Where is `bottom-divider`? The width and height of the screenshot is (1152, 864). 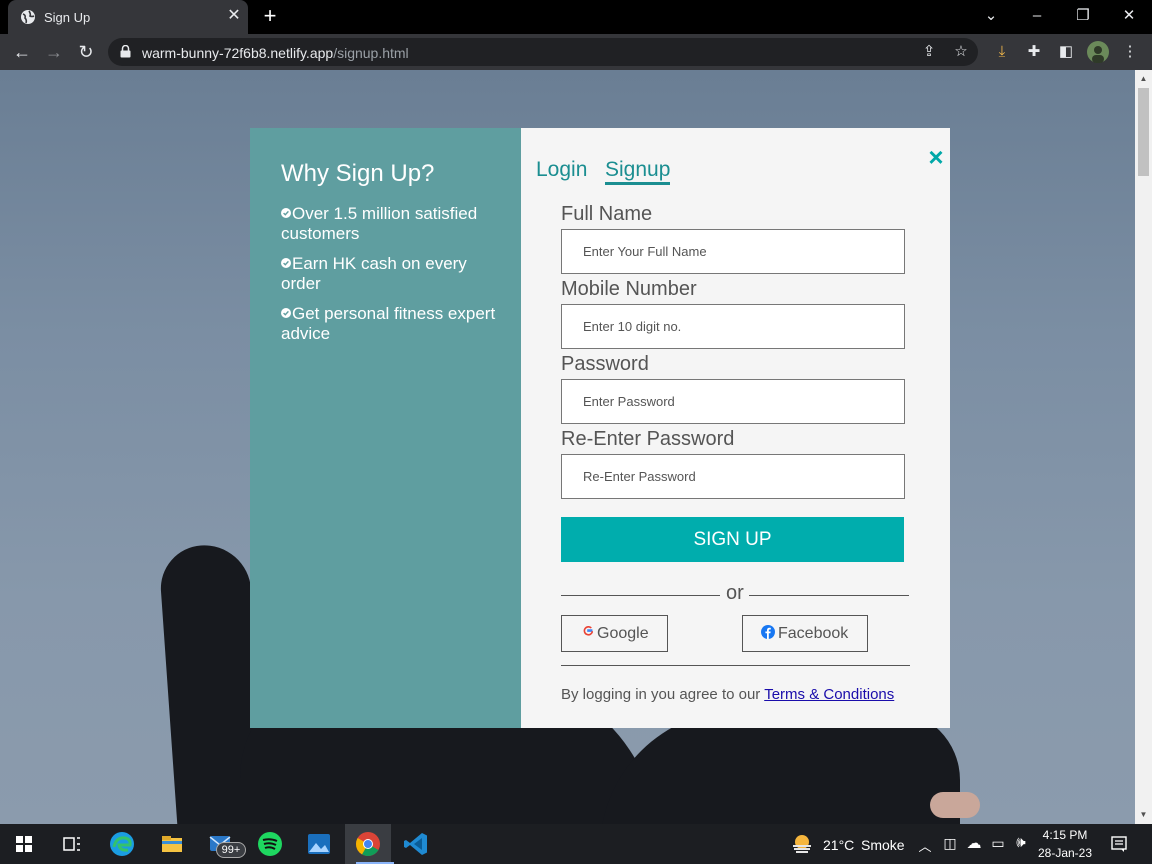
bottom-divider is located at coordinates (735, 665).